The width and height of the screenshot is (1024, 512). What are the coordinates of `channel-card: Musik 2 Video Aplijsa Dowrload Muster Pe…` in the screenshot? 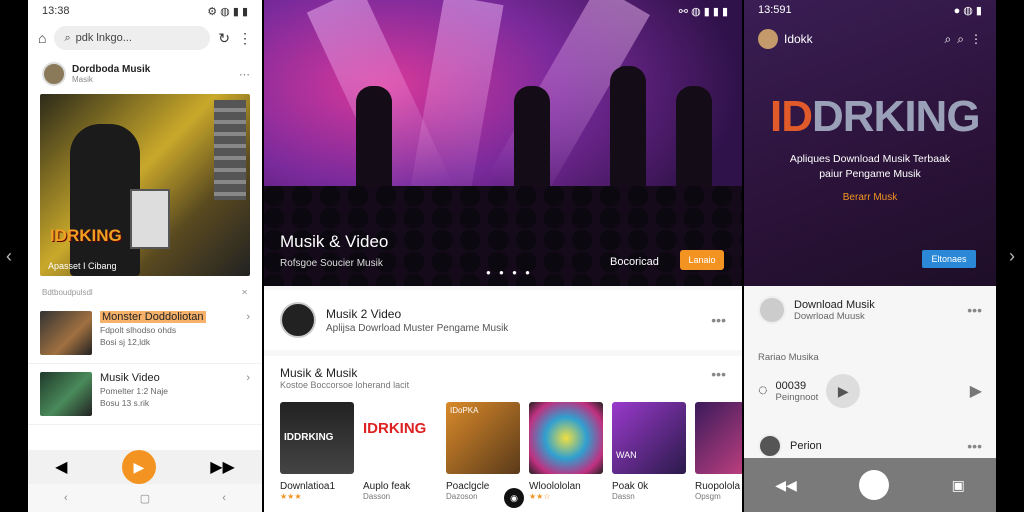 It's located at (503, 320).